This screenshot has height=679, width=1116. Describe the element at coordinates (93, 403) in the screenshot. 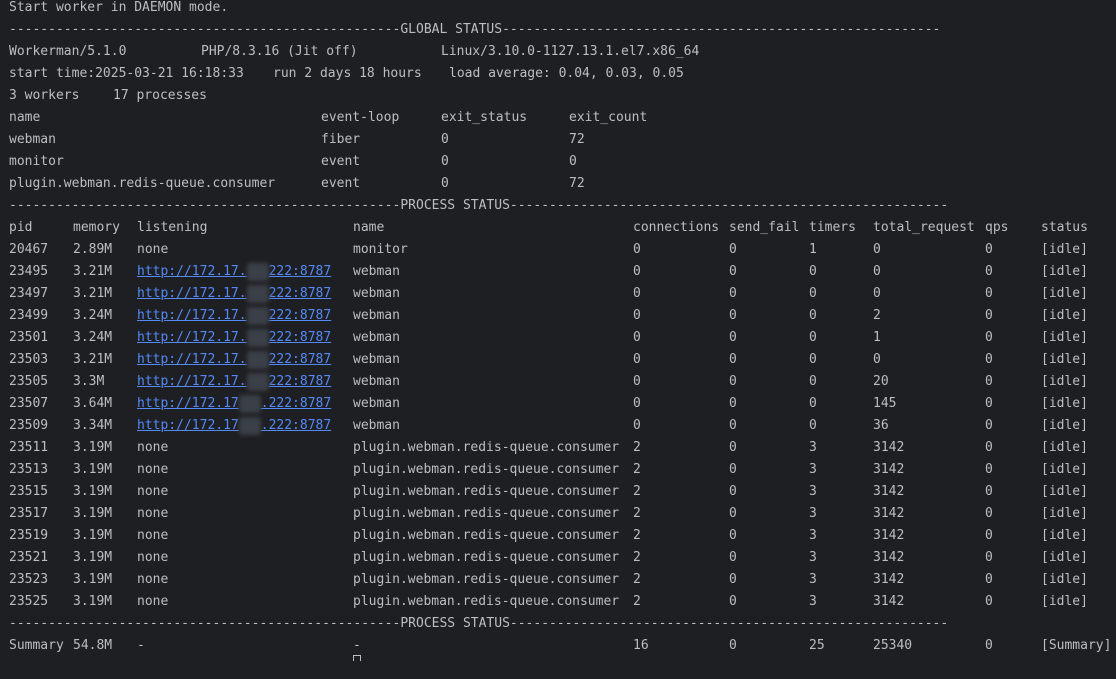

I see `process-memory: 3.64M` at that location.